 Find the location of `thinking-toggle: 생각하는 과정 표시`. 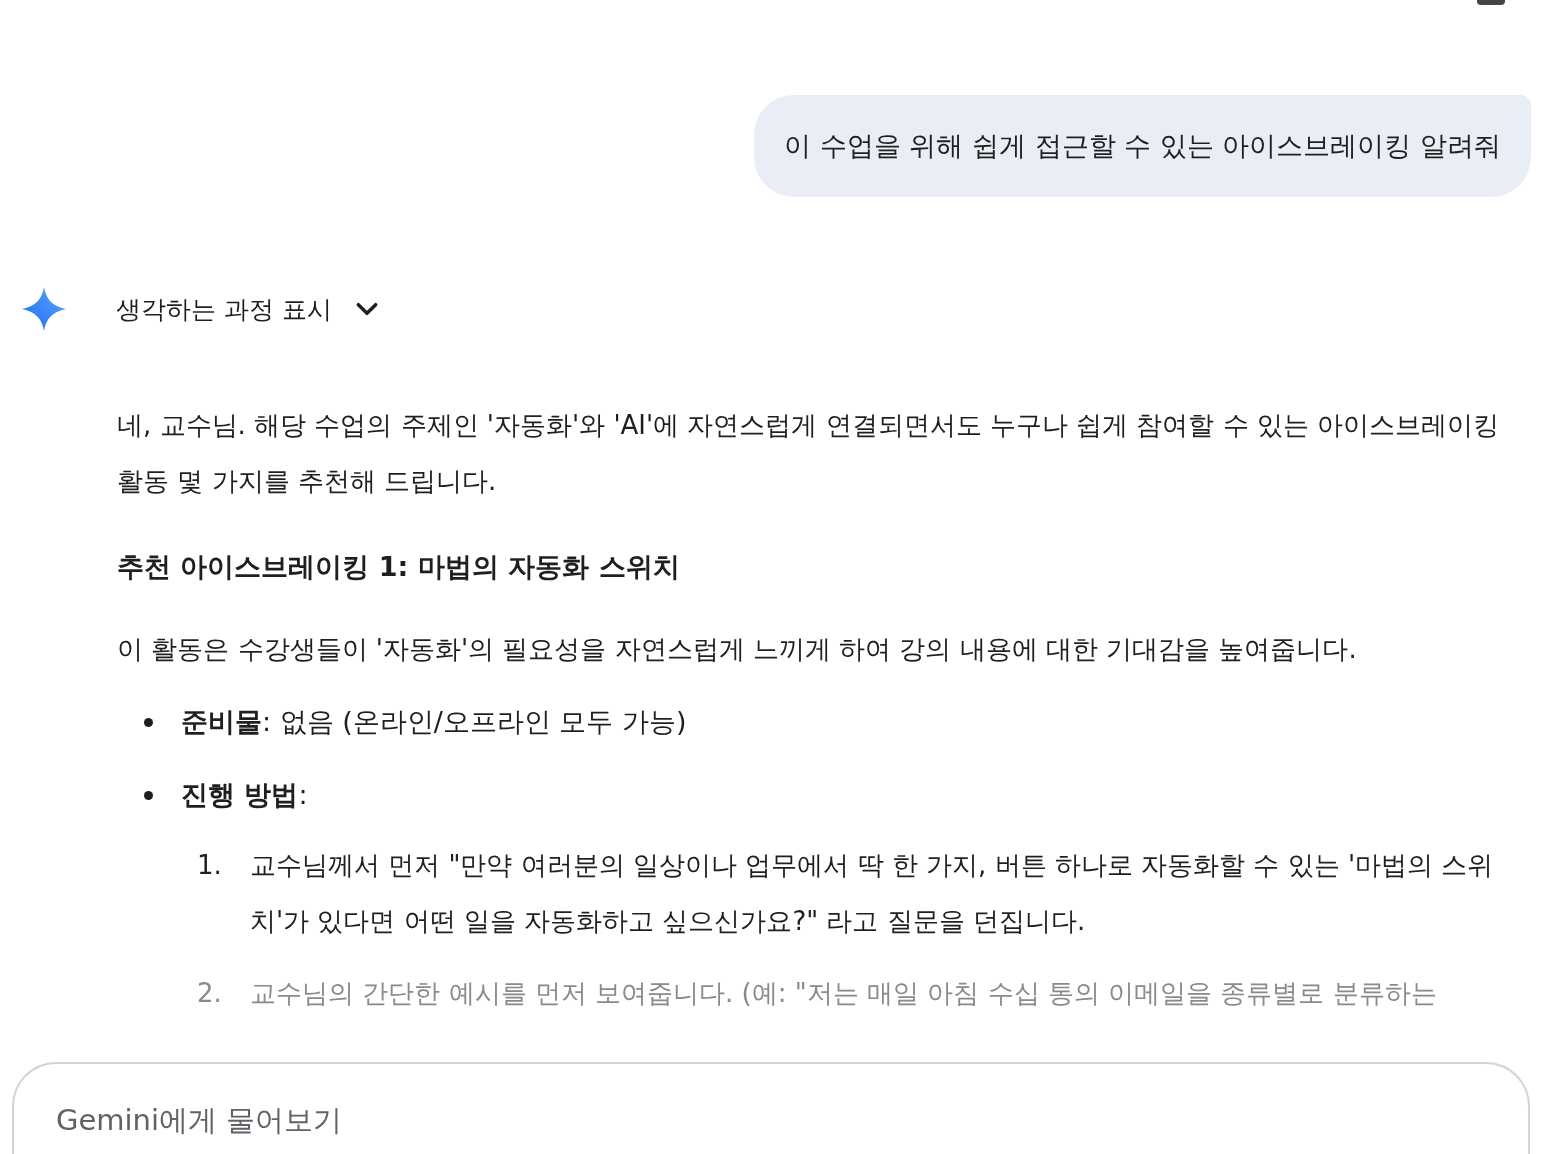

thinking-toggle: 생각하는 과정 표시 is located at coordinates (248, 309).